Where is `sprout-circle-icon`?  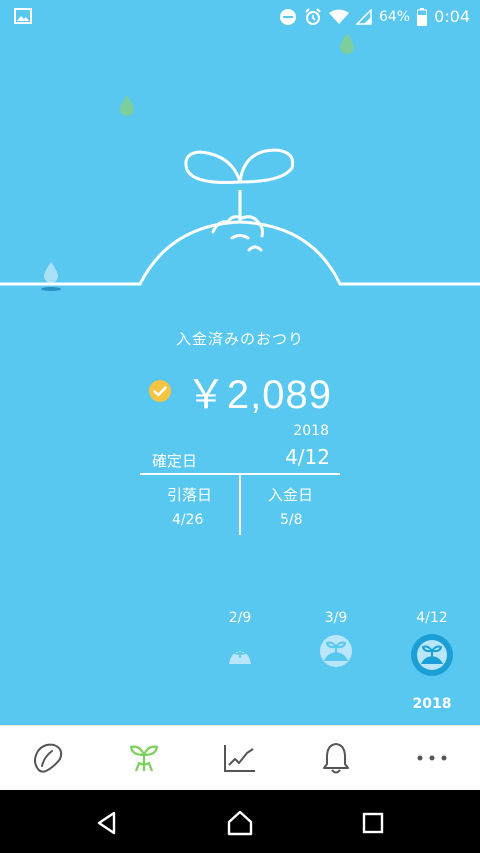 sprout-circle-icon is located at coordinates (336, 651).